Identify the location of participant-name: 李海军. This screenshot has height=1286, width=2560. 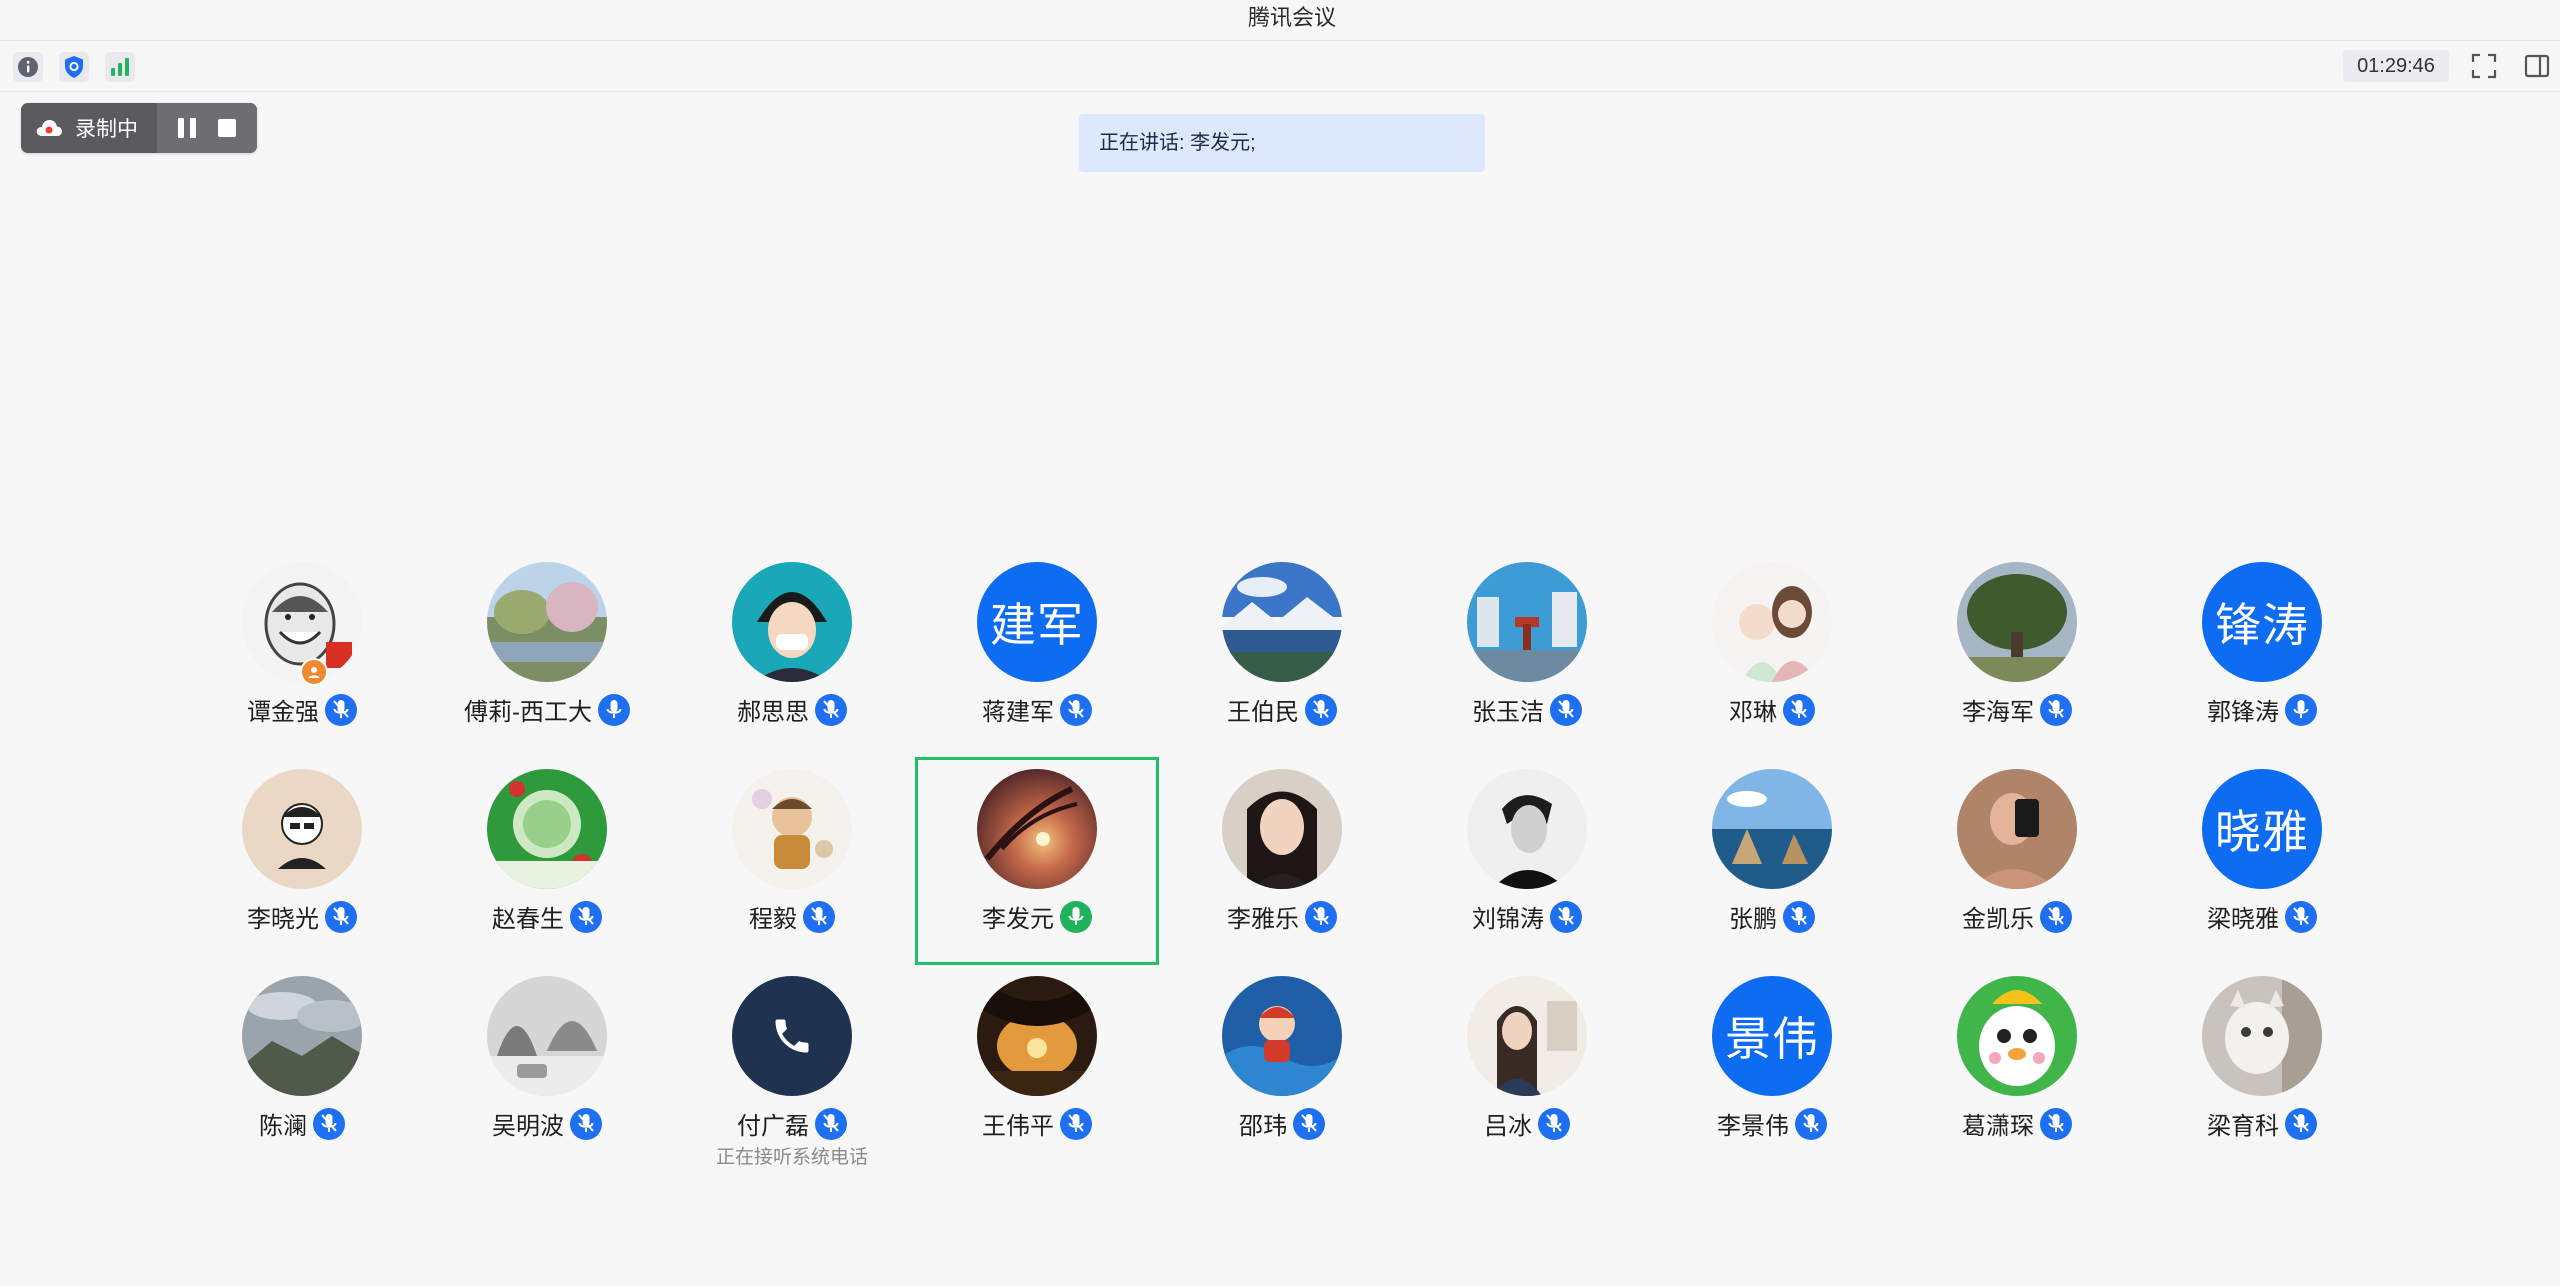
(1998, 712).